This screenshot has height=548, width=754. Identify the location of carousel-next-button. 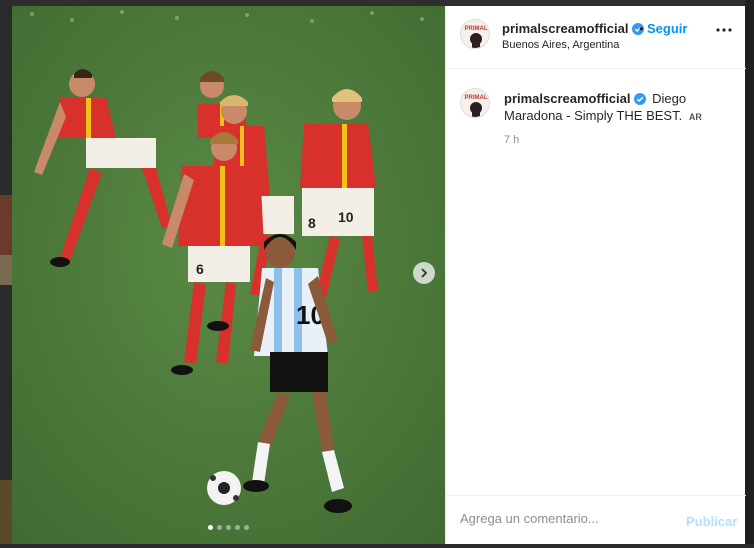
(424, 273).